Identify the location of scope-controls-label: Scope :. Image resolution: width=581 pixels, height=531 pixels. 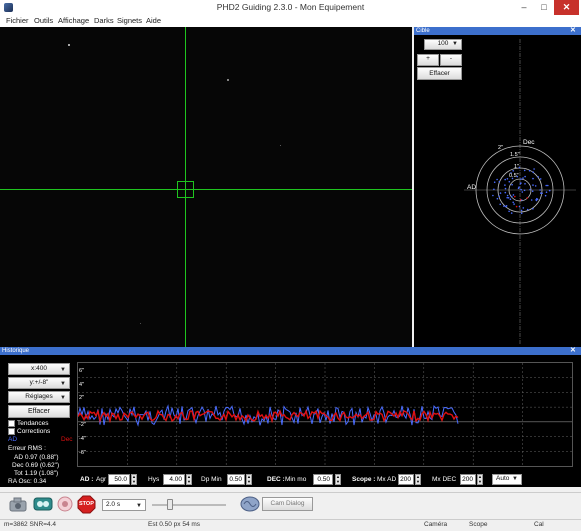
(364, 479).